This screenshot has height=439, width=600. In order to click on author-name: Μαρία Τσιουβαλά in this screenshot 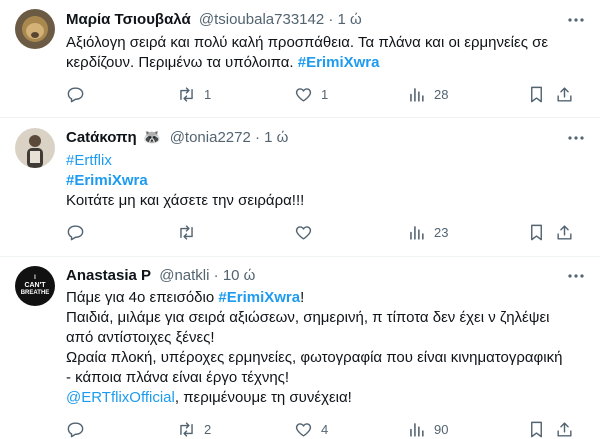, I will do `click(128, 19)`.